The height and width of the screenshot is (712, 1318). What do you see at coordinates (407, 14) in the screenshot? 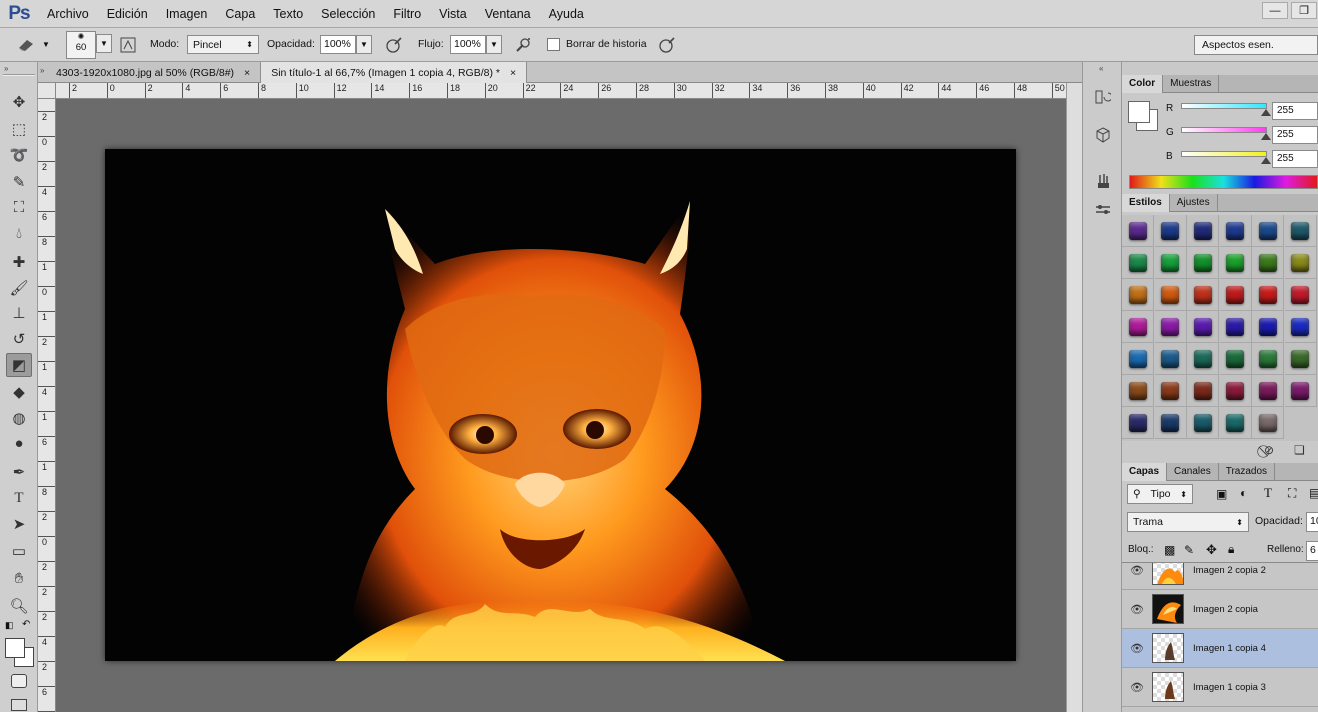
I see `menu-item-filtro: Filtro` at bounding box center [407, 14].